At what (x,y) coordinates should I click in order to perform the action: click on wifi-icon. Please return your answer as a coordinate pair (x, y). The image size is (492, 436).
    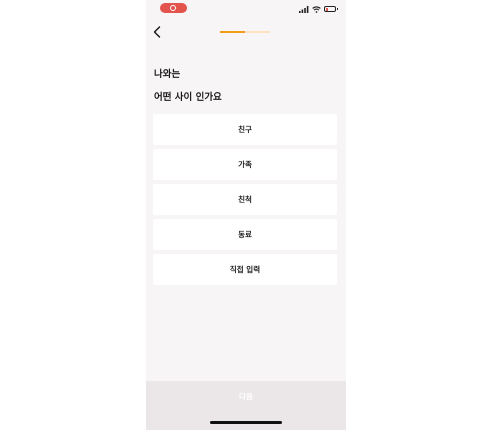
    Looking at the image, I should click on (316, 9).